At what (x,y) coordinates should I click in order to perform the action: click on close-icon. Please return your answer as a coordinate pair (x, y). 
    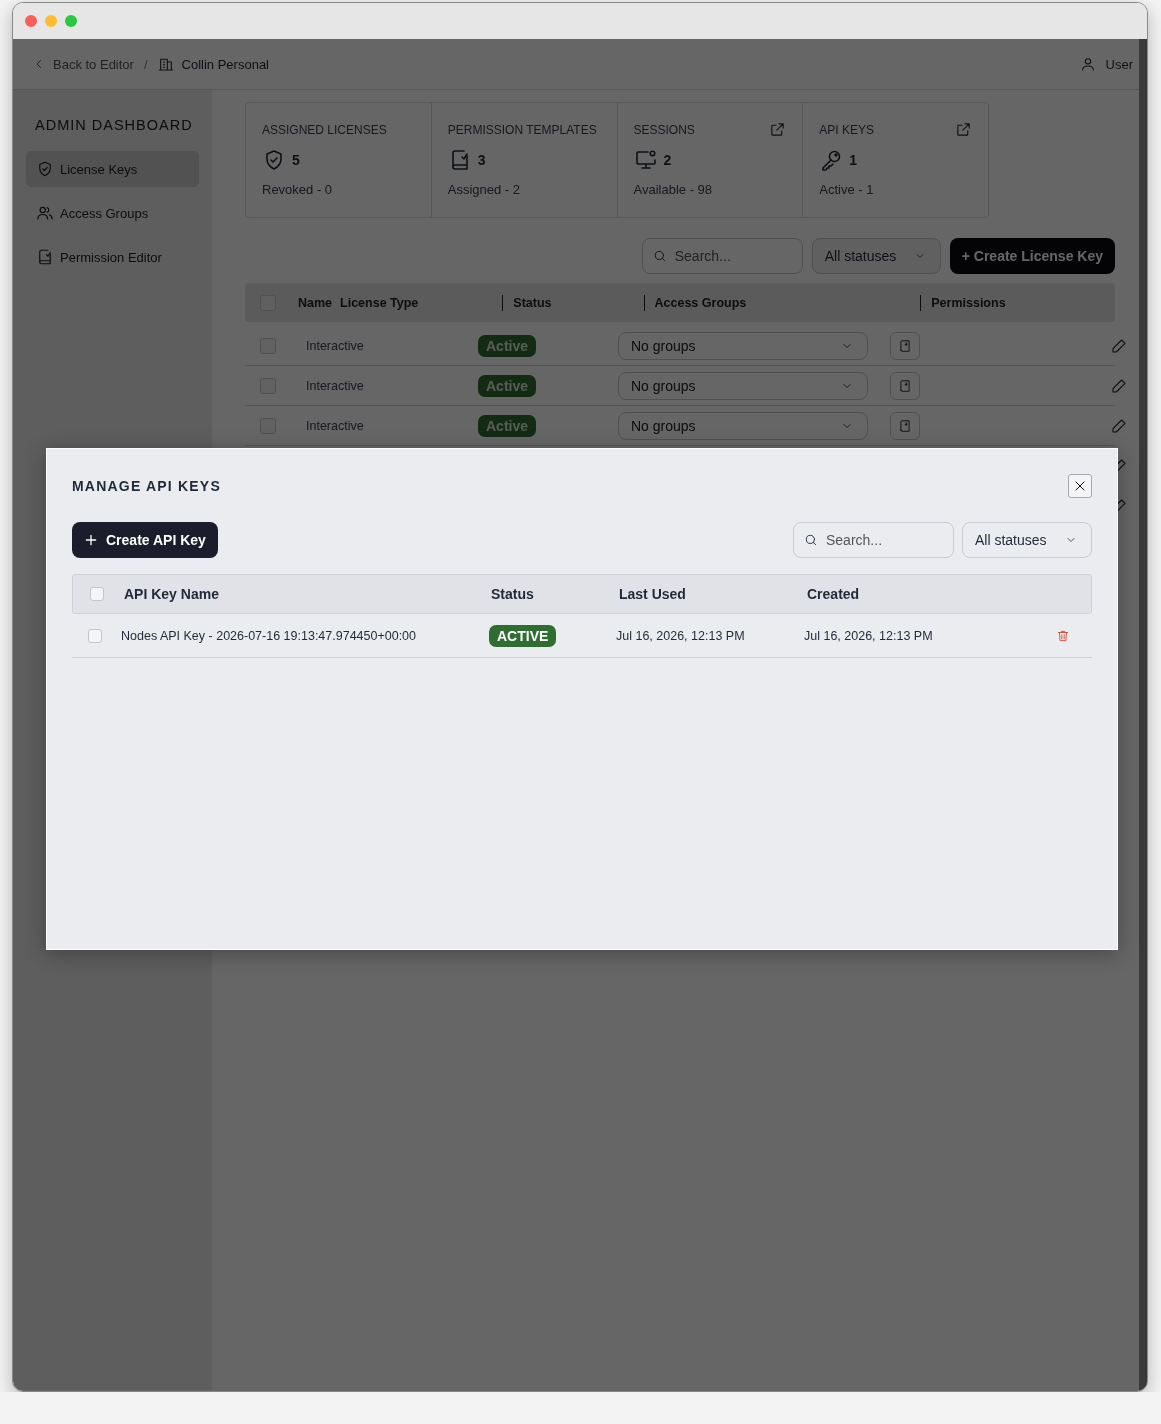
    Looking at the image, I should click on (1080, 486).